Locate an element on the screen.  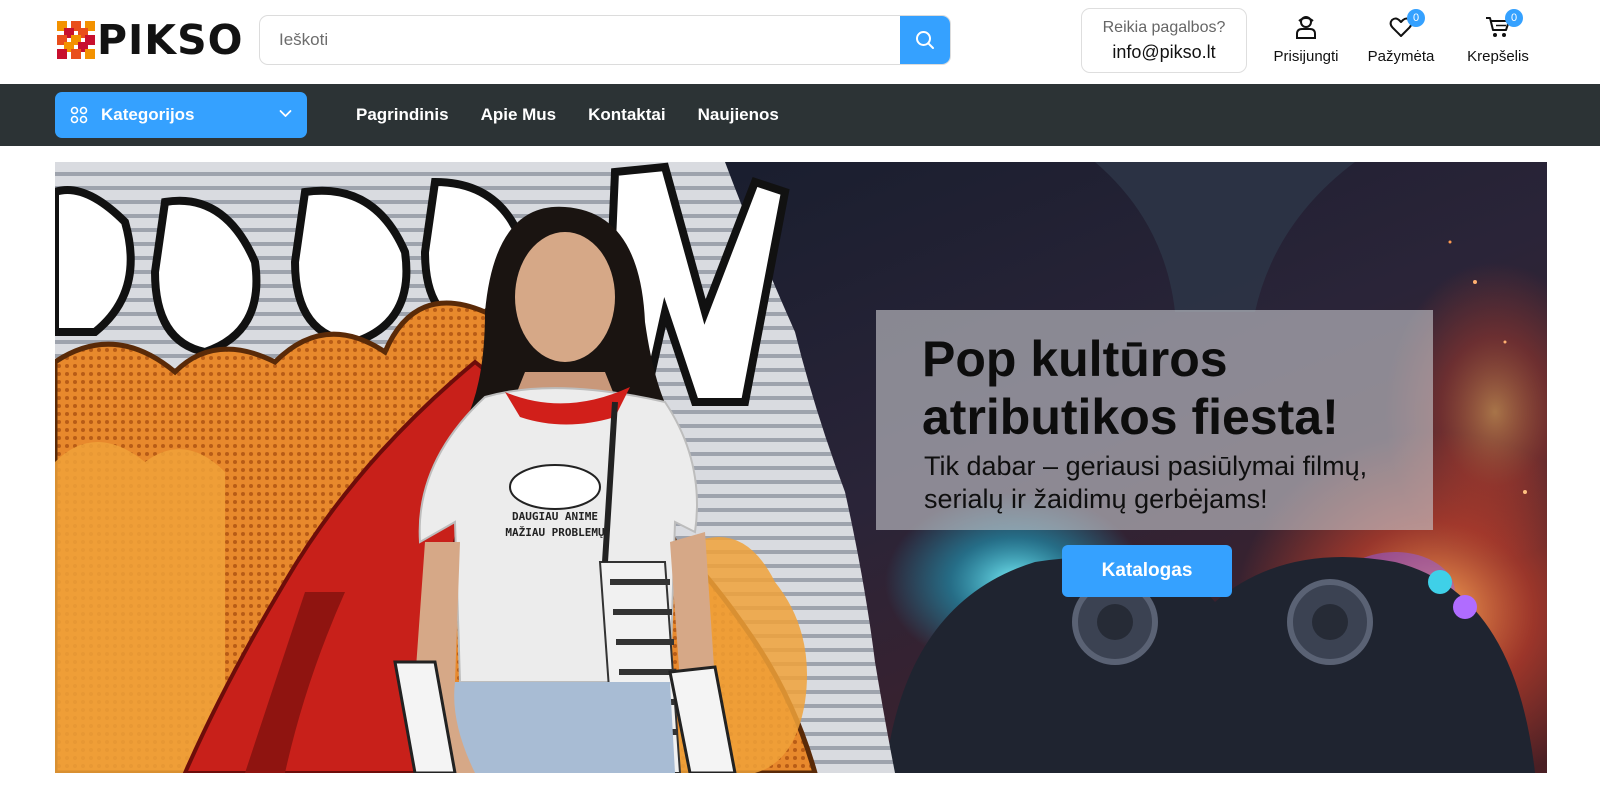
nav-link-news: Naujienos is located at coordinates (738, 115).